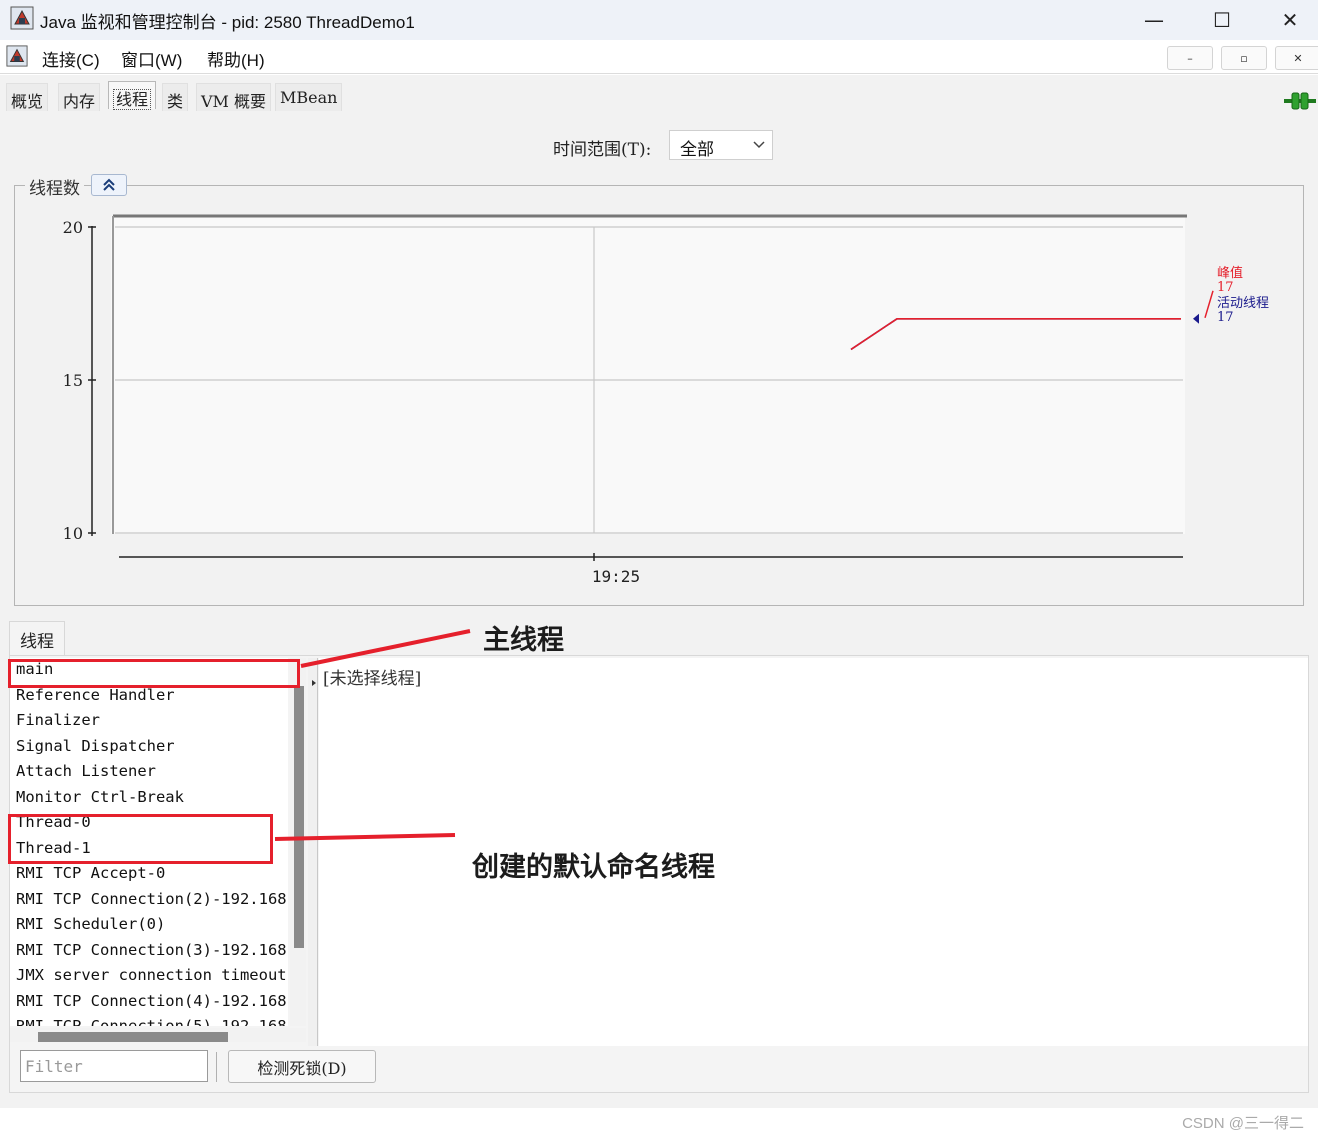 This screenshot has height=1141, width=1318. What do you see at coordinates (95, 749) in the screenshot?
I see `thread-list-item: Signal Dispatcher` at bounding box center [95, 749].